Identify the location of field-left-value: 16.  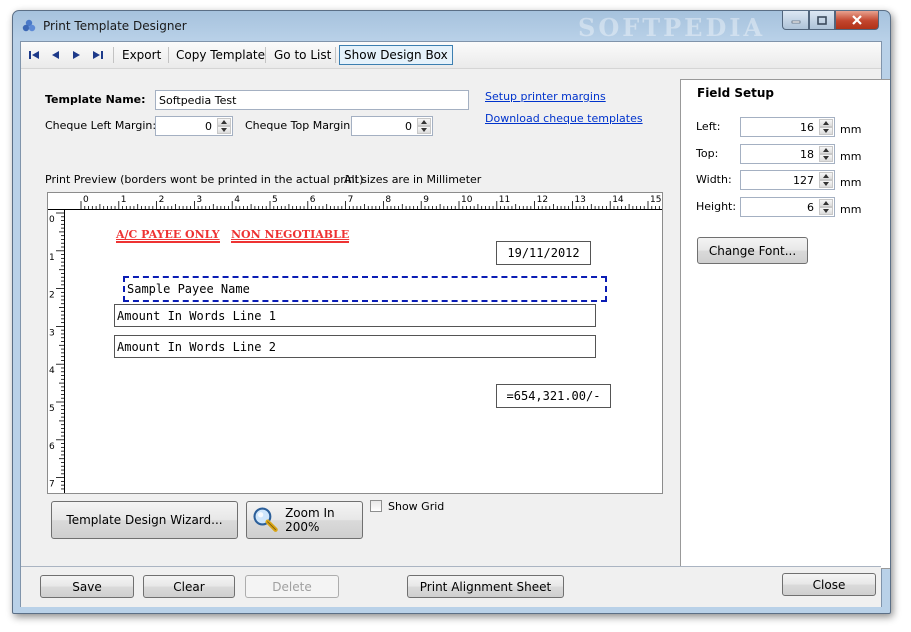
(807, 127).